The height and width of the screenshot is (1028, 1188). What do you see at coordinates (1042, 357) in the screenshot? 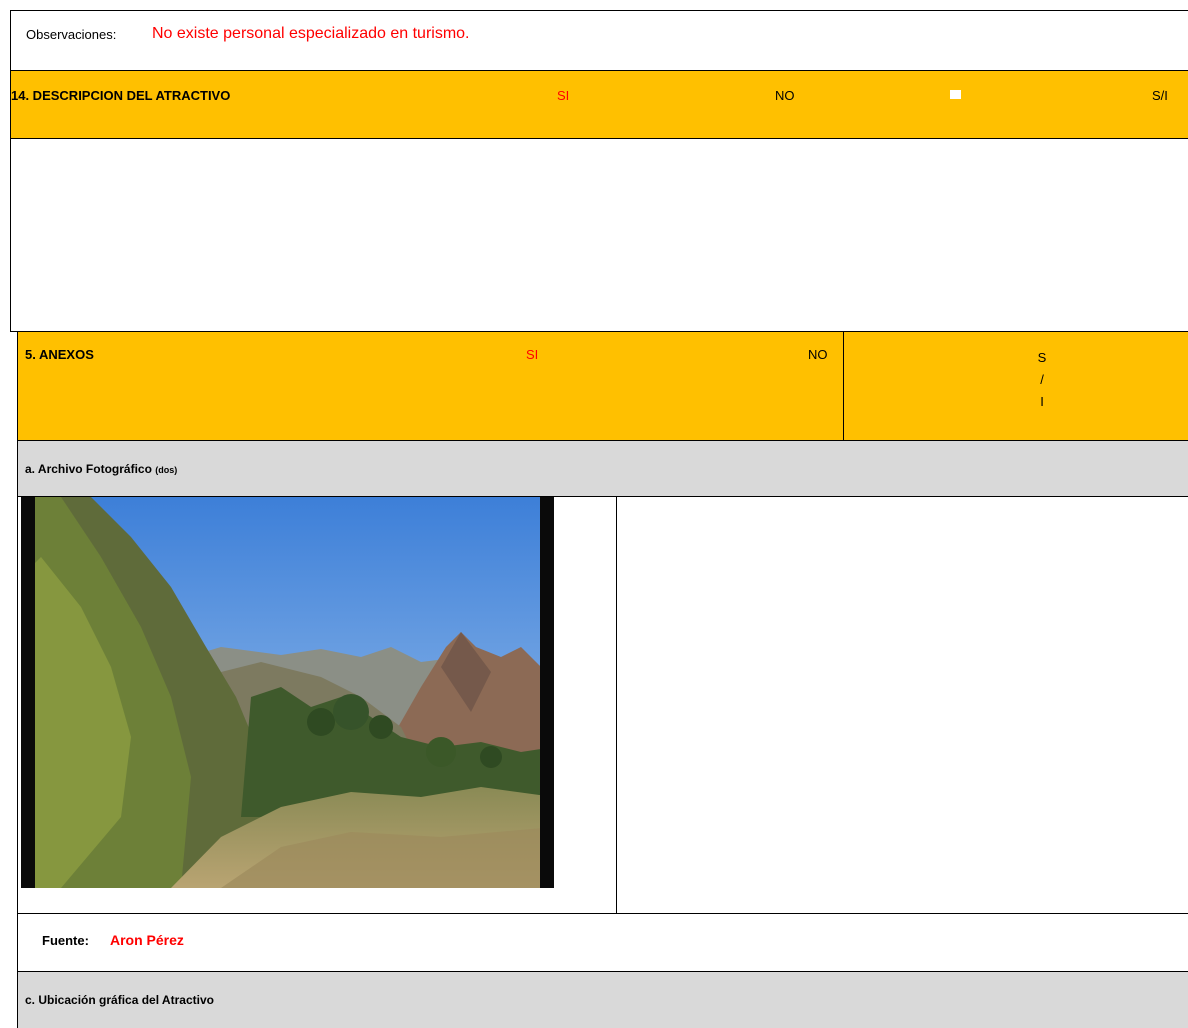
I see `sin-informacion-char: S` at bounding box center [1042, 357].